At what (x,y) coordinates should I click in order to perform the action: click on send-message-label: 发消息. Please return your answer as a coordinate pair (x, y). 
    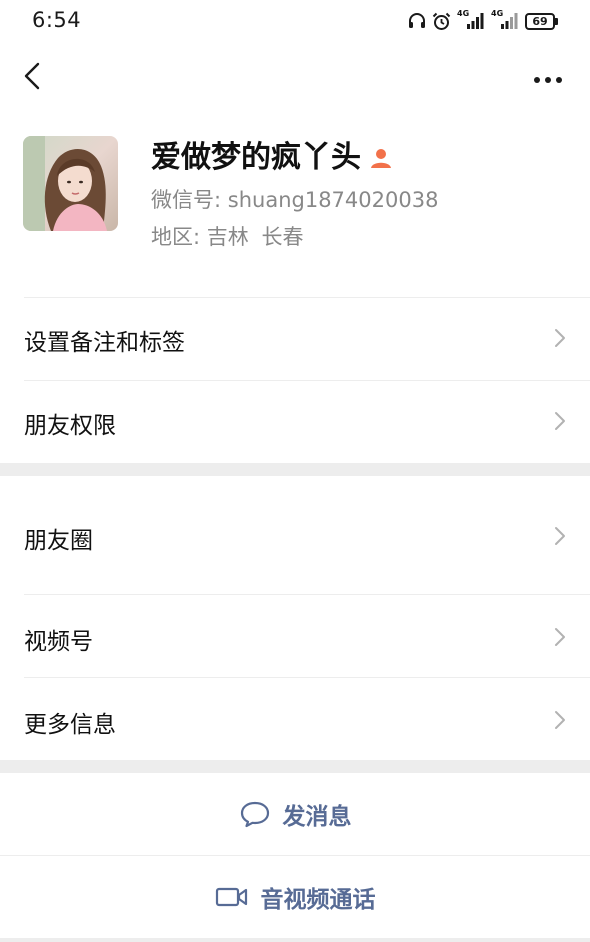
    Looking at the image, I should click on (317, 817).